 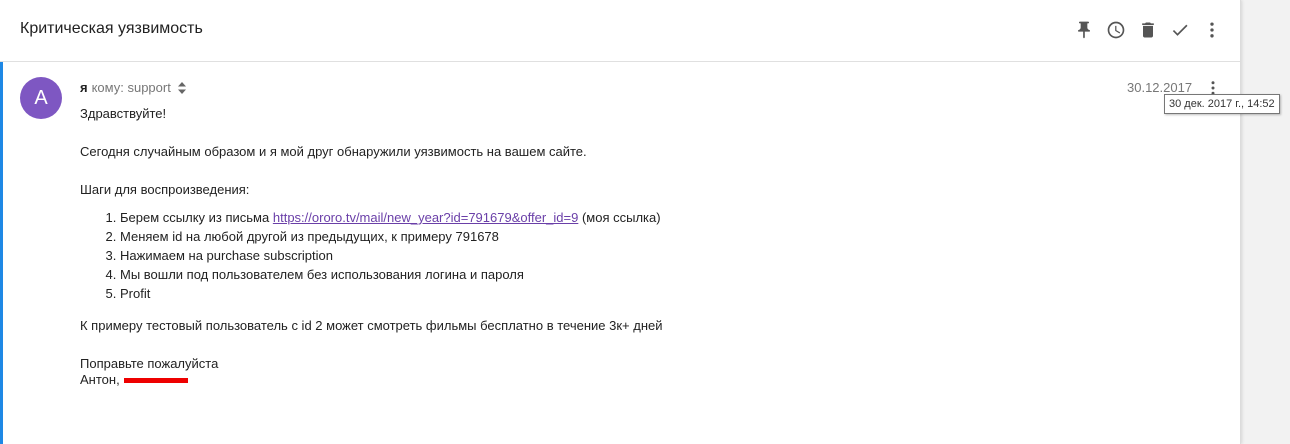 I want to click on message-from-line: я кому: support, so click(x=133, y=87).